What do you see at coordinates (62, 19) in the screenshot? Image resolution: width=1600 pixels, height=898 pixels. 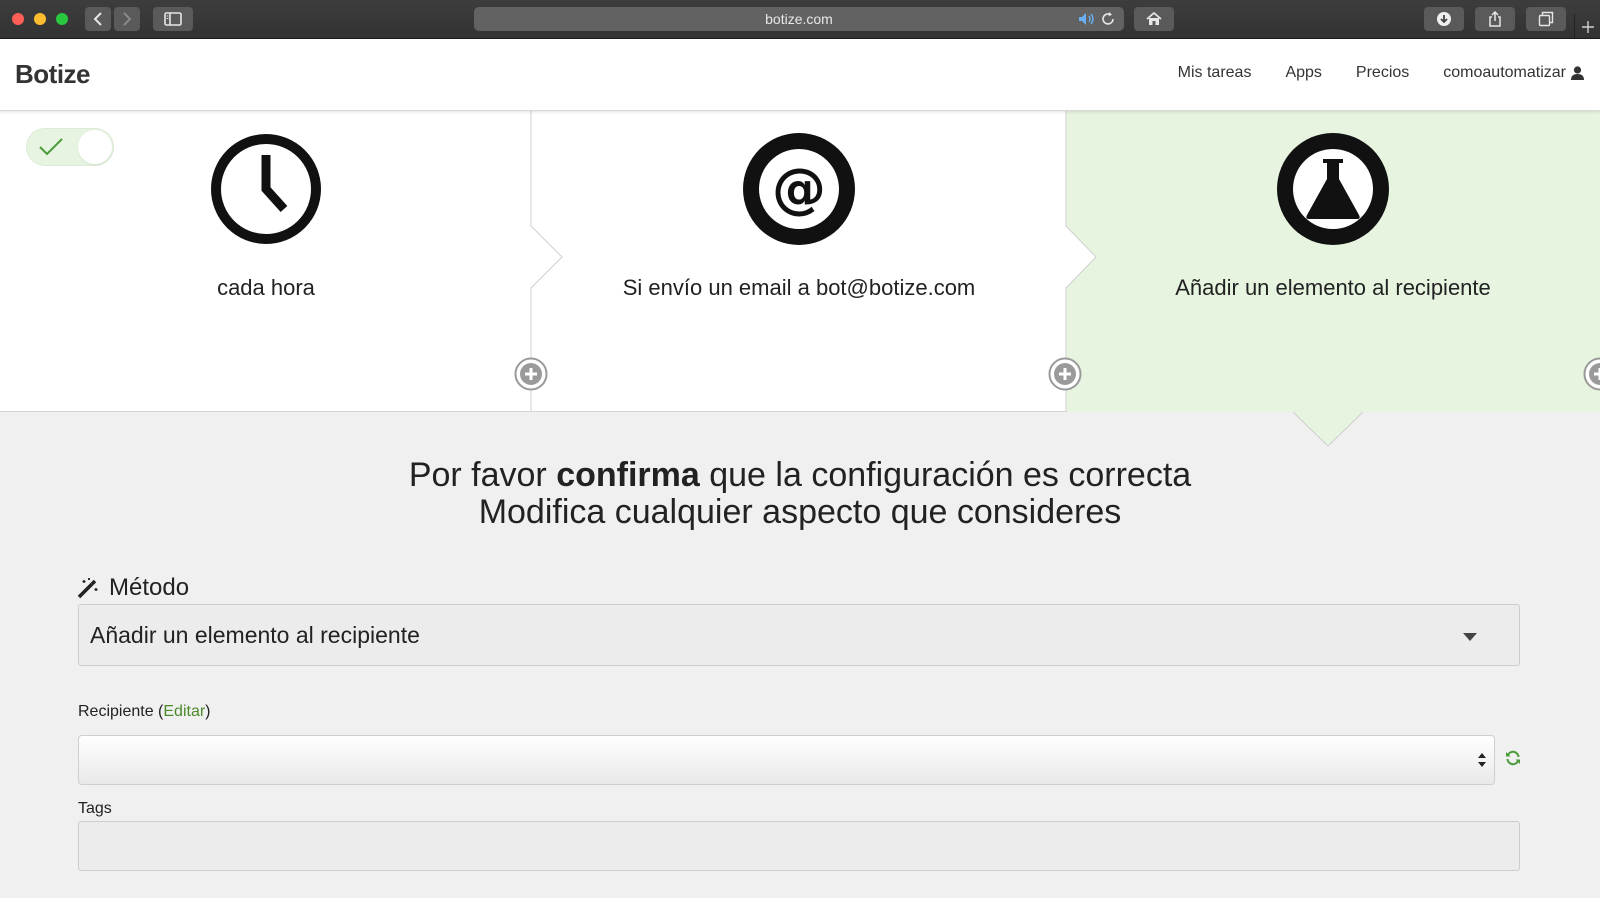 I see `zoom-window-button` at bounding box center [62, 19].